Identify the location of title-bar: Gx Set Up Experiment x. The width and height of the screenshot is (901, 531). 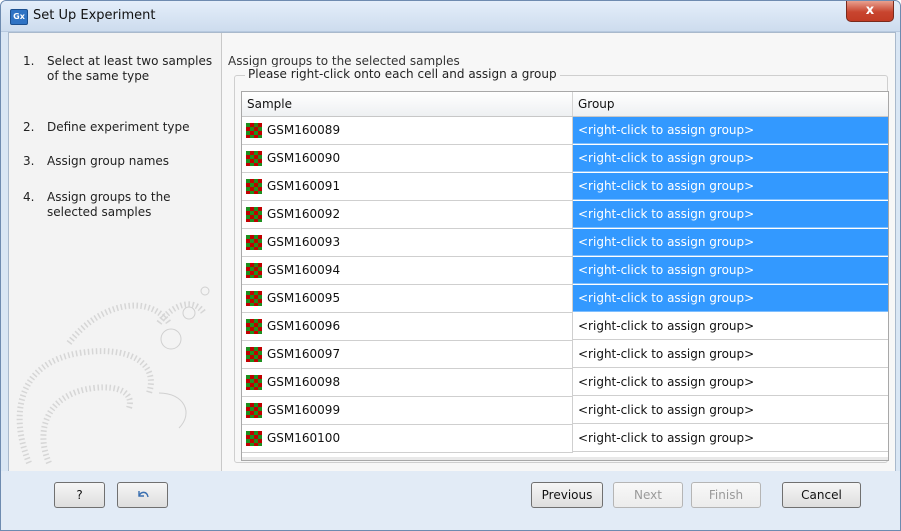
(450, 16).